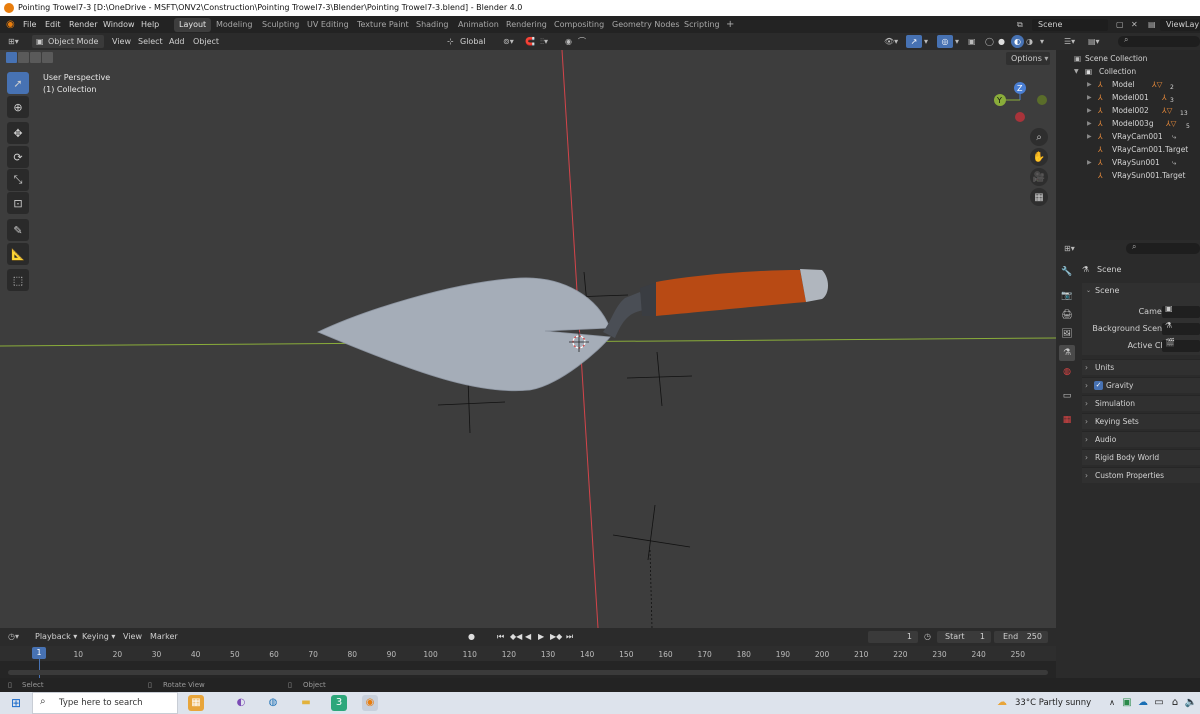 The width and height of the screenshot is (1200, 714). Describe the element at coordinates (1039, 197) in the screenshot. I see `ortho-grid-icon: ▦` at that location.